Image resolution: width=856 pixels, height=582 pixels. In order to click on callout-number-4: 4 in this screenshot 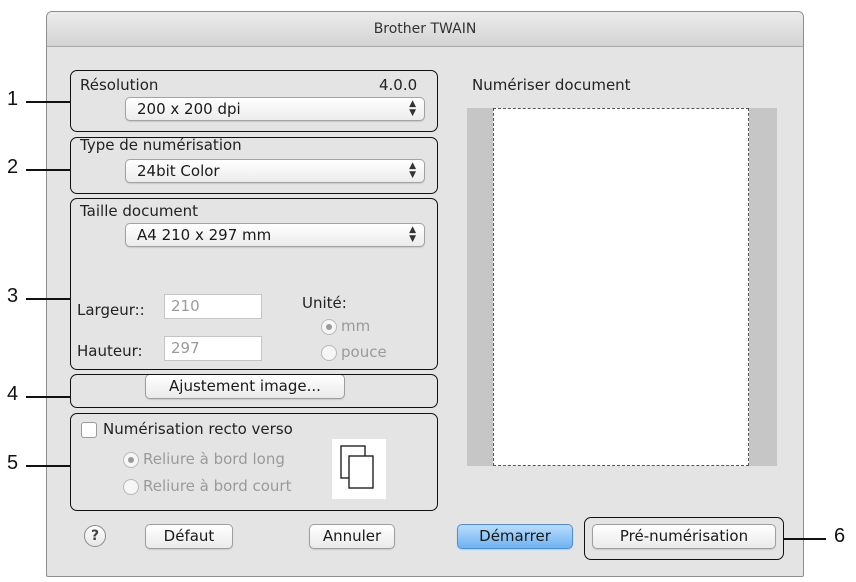, I will do `click(13, 394)`.